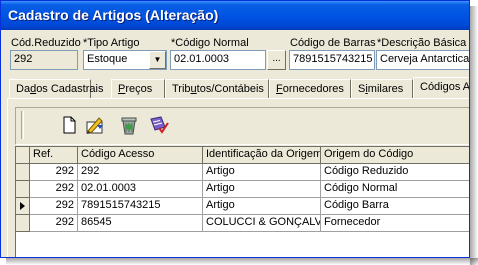  Describe the element at coordinates (218, 60) in the screenshot. I see `codigo-normal-field: 02.01.0003` at that location.